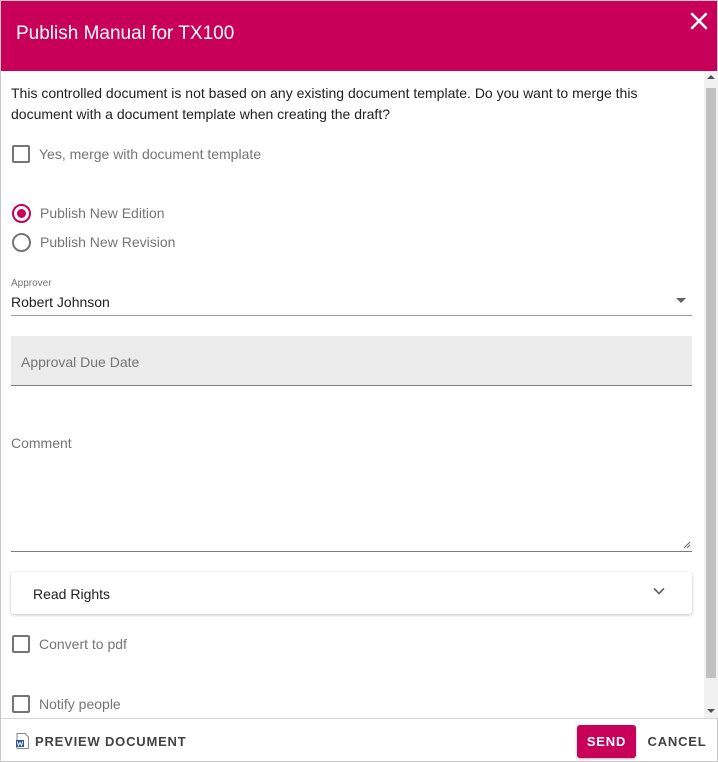 This screenshot has width=718, height=762. I want to click on preview-document-label: PREVIEW DOCUMENT, so click(111, 741).